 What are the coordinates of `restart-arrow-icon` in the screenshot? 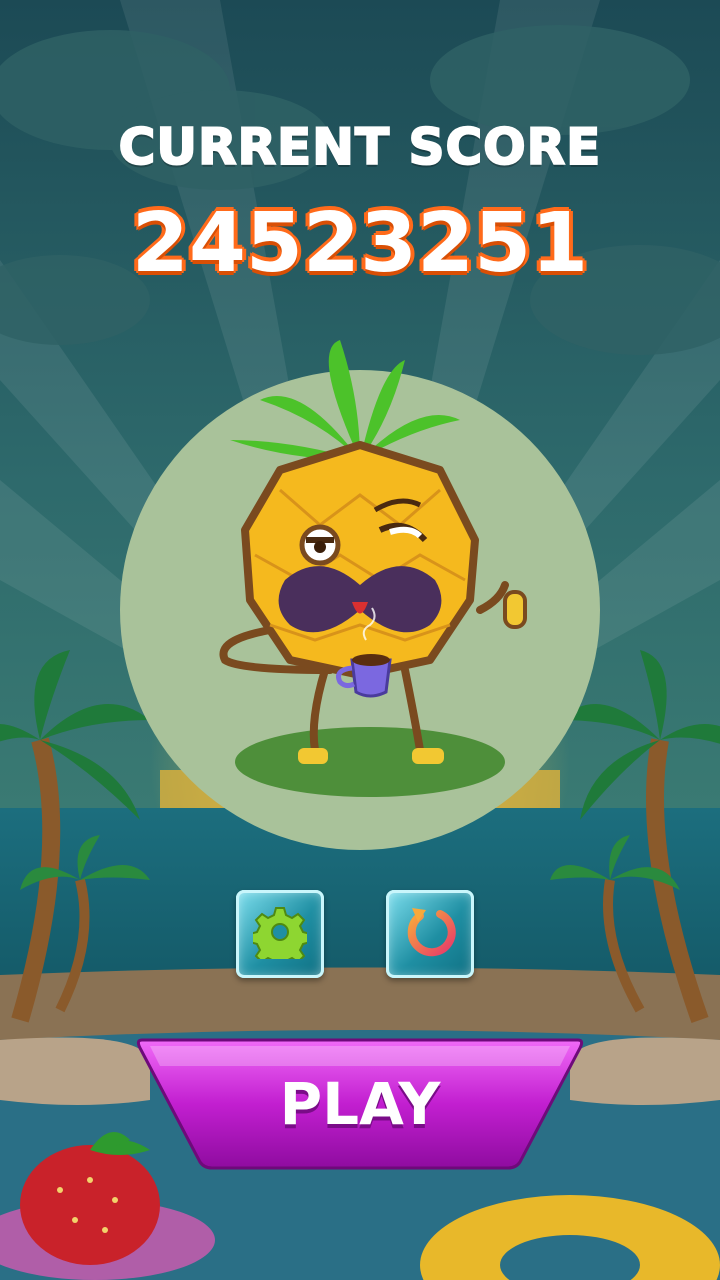 It's located at (430, 934).